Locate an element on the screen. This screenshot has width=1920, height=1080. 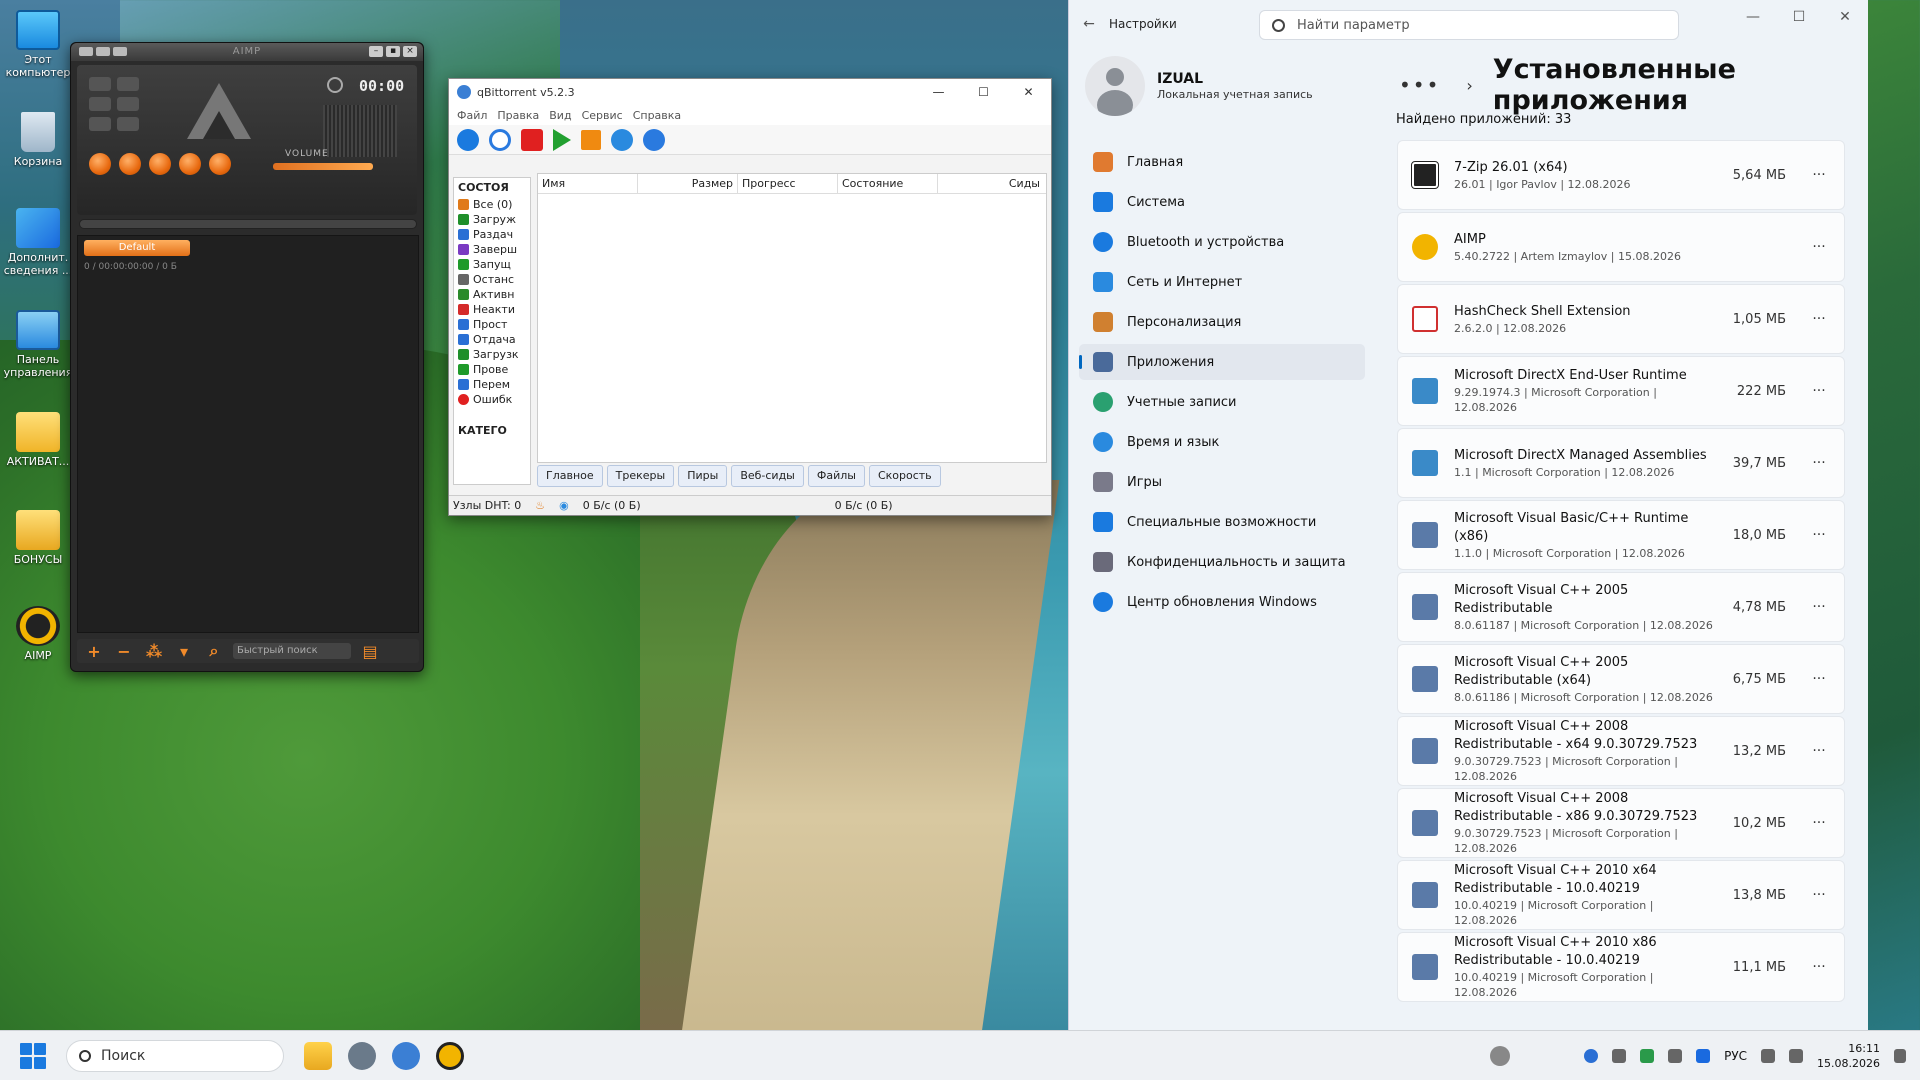
desktop-icon-aimp: AIMP is located at coordinates (38, 634).